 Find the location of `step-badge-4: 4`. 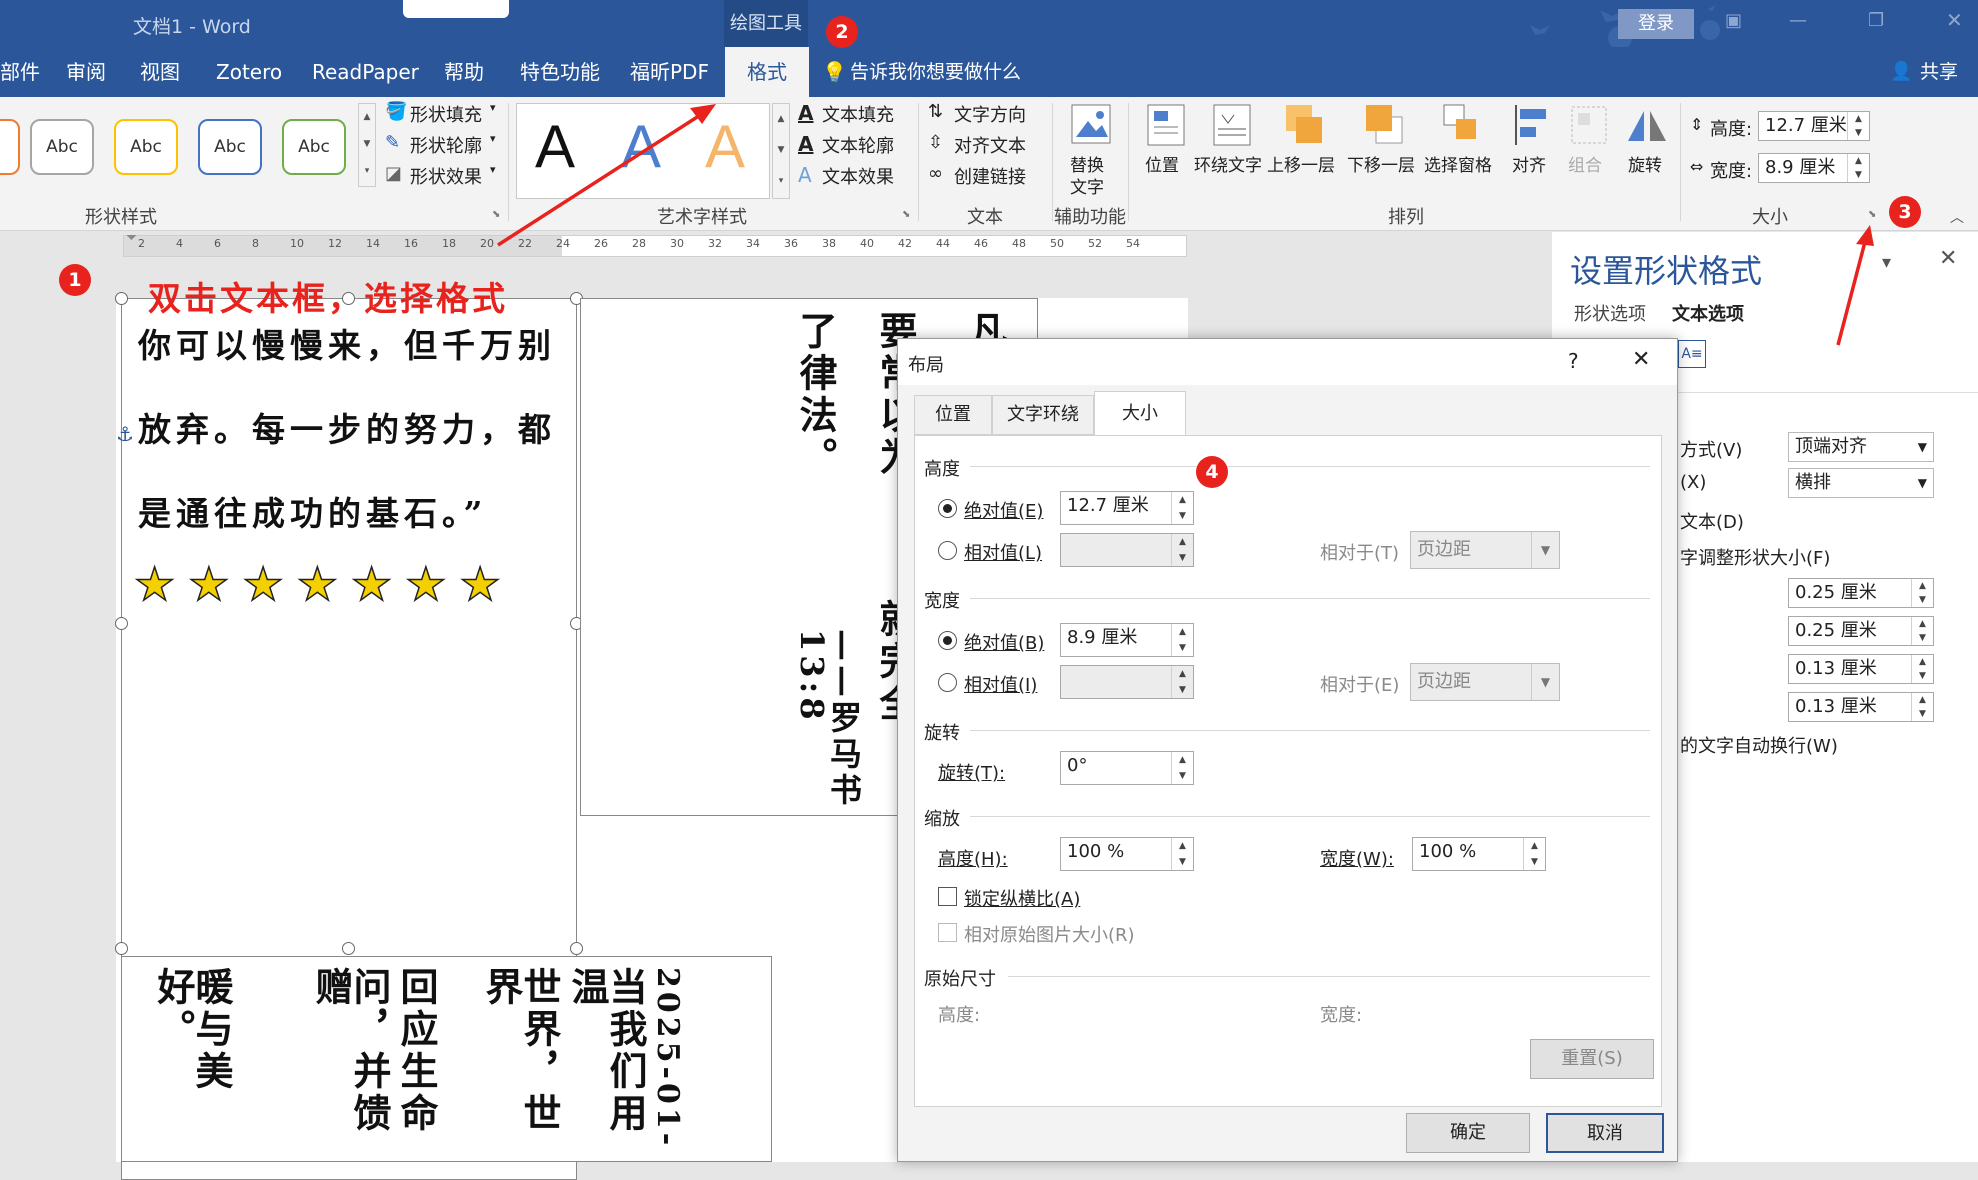

step-badge-4: 4 is located at coordinates (1212, 472).